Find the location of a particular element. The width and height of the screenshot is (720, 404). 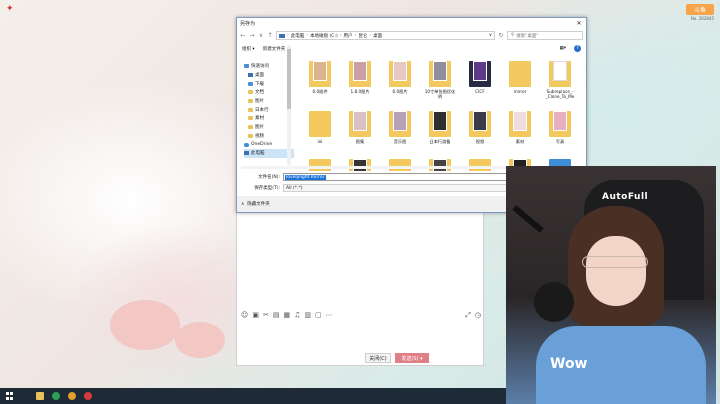

watermark-room-id: No. 262845 is located at coordinates (702, 18).